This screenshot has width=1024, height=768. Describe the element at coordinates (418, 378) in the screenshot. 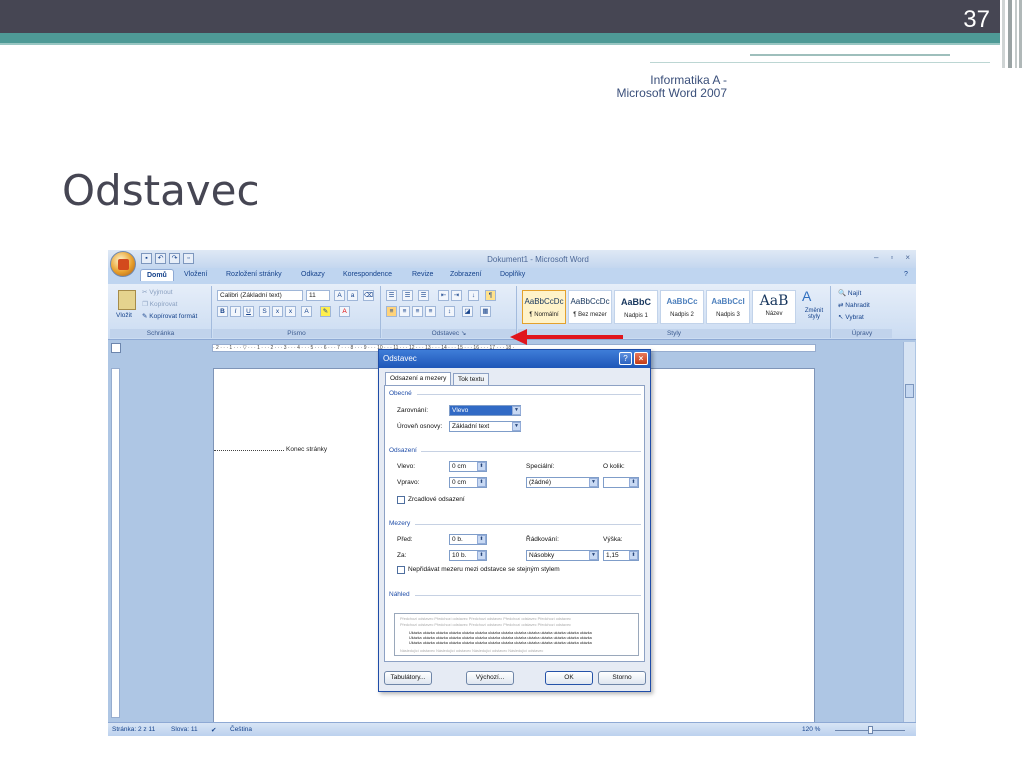

I see `tab-indents-spacing: Odsazení a mezery` at that location.